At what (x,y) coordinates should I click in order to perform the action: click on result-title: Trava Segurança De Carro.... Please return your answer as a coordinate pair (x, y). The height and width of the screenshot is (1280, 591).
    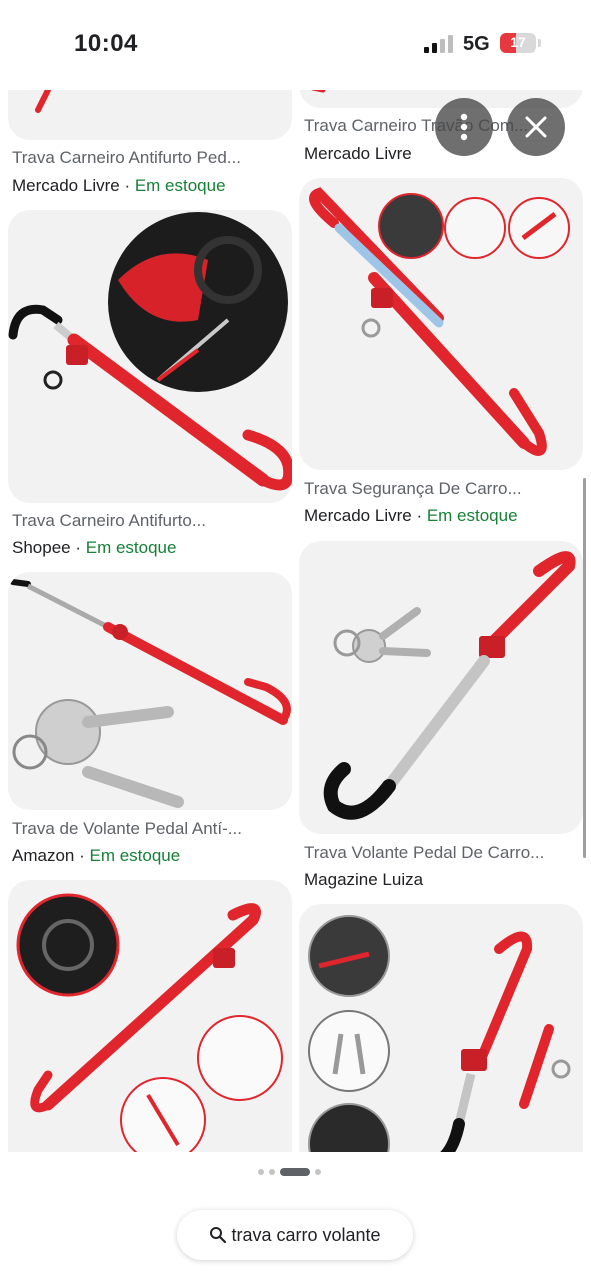
    Looking at the image, I should click on (443, 489).